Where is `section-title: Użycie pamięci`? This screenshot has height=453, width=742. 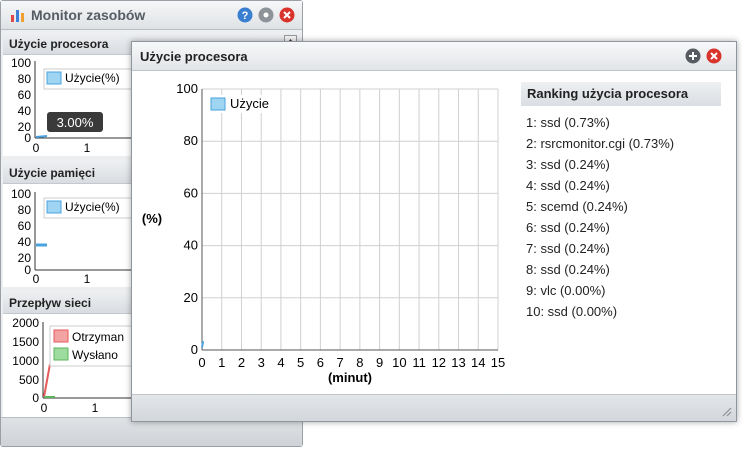
section-title: Użycie pamięci is located at coordinates (52, 173).